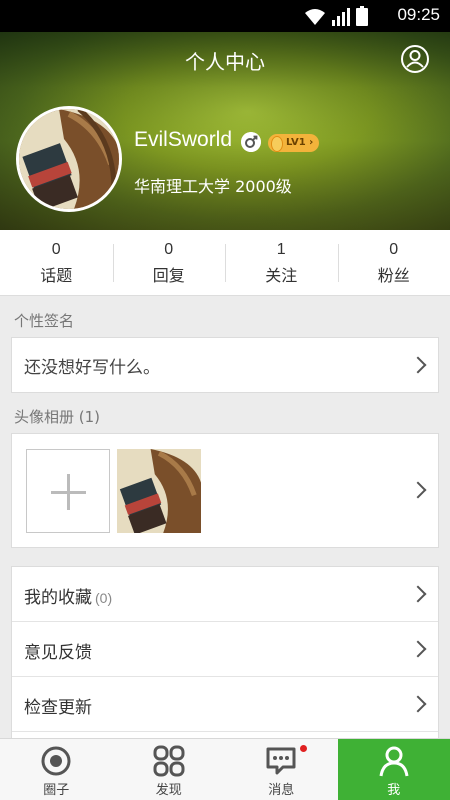 The image size is (450, 800). I want to click on menu-item-favorites: 我的收藏 (0), so click(225, 594).